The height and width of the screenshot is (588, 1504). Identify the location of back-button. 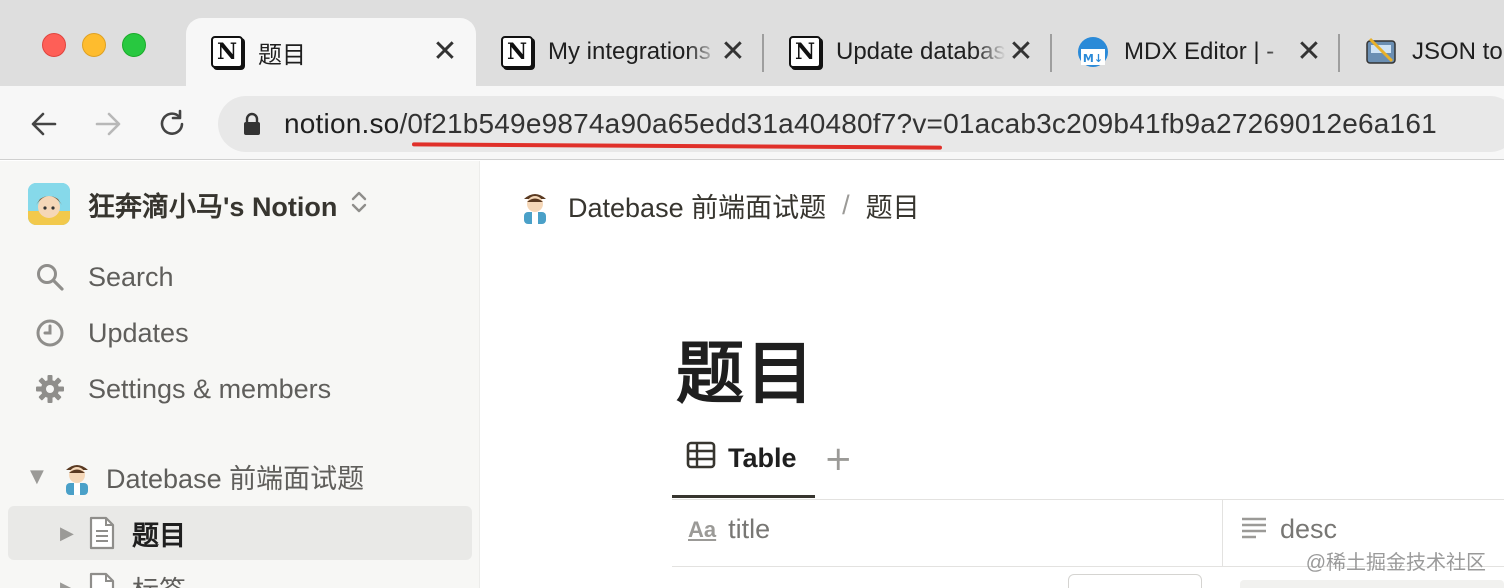
(44, 124).